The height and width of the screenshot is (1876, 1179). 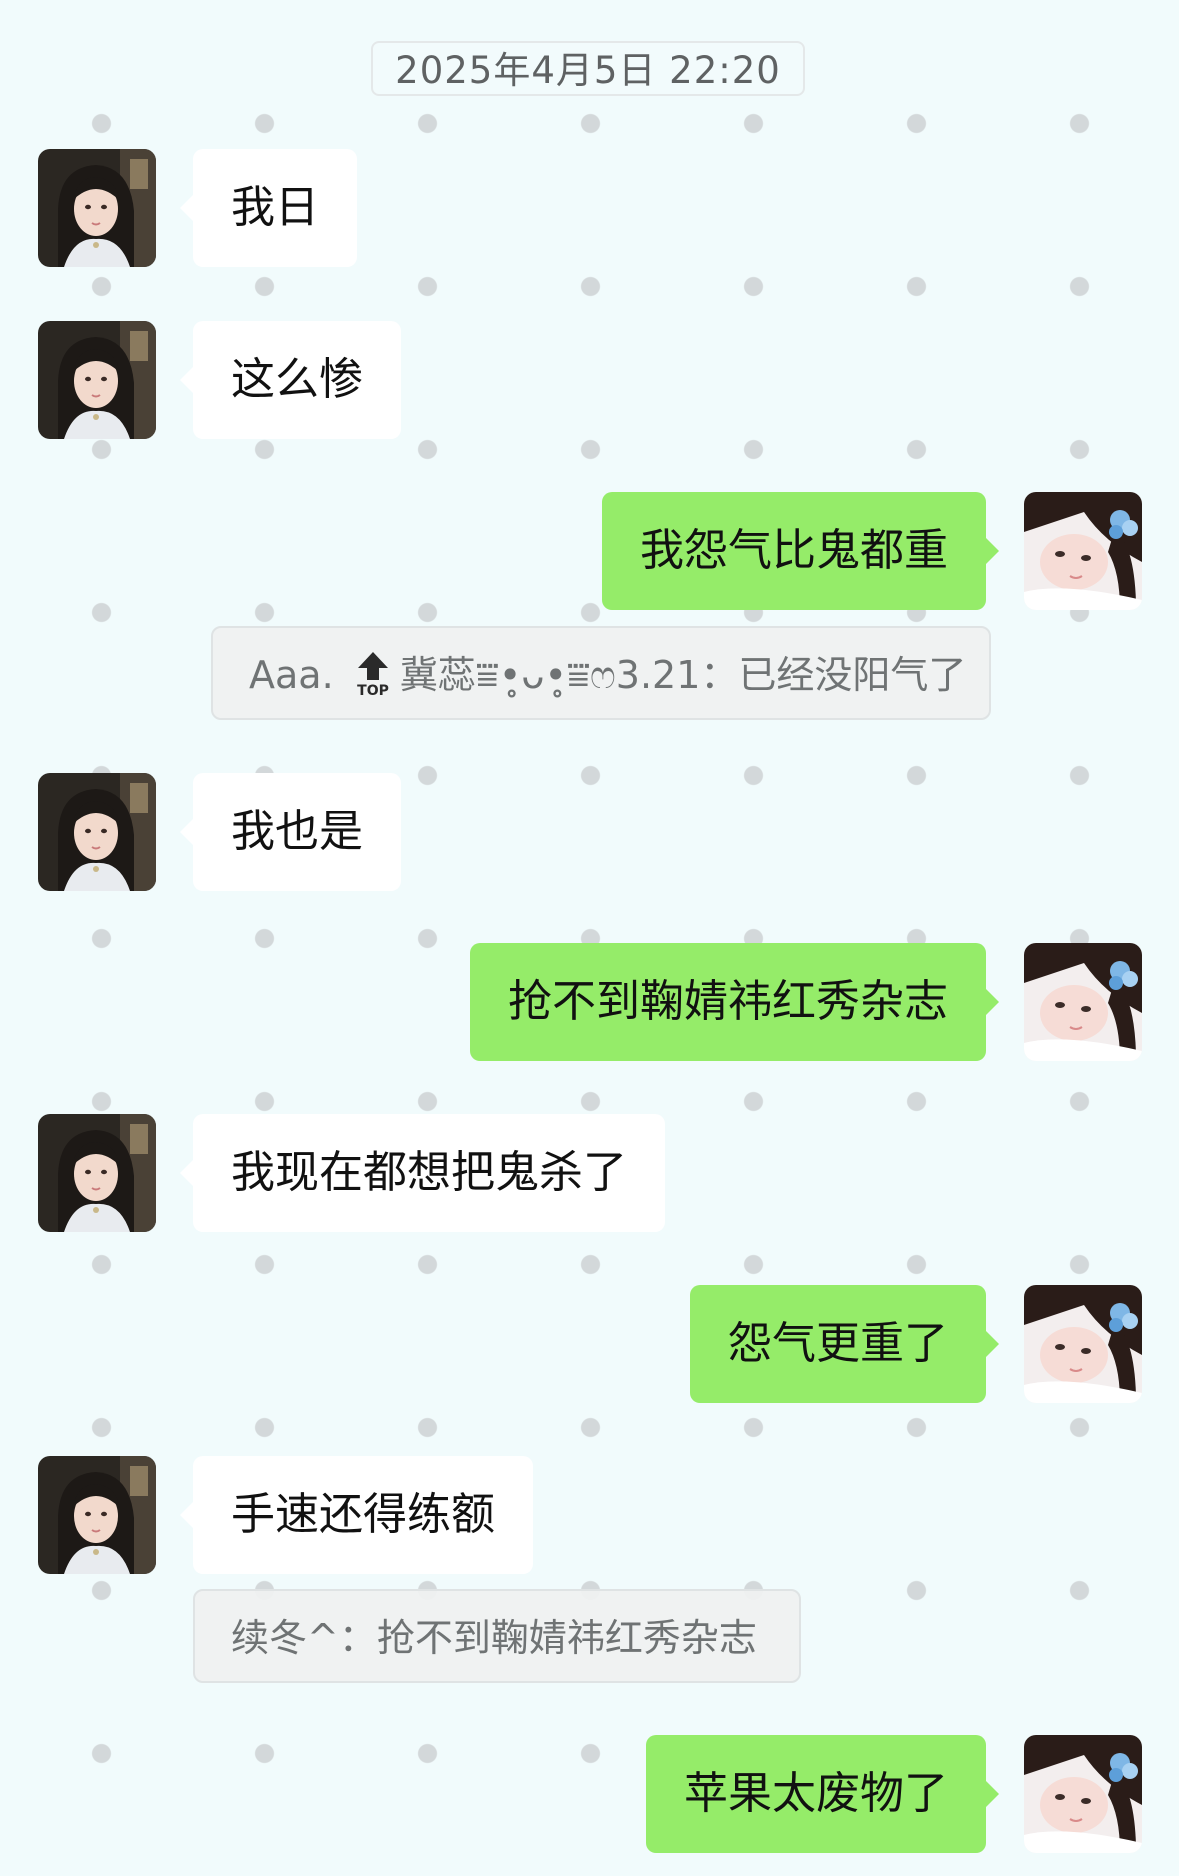 I want to click on message-row: 我现在都想把鬼杀了, so click(x=589, y=1173).